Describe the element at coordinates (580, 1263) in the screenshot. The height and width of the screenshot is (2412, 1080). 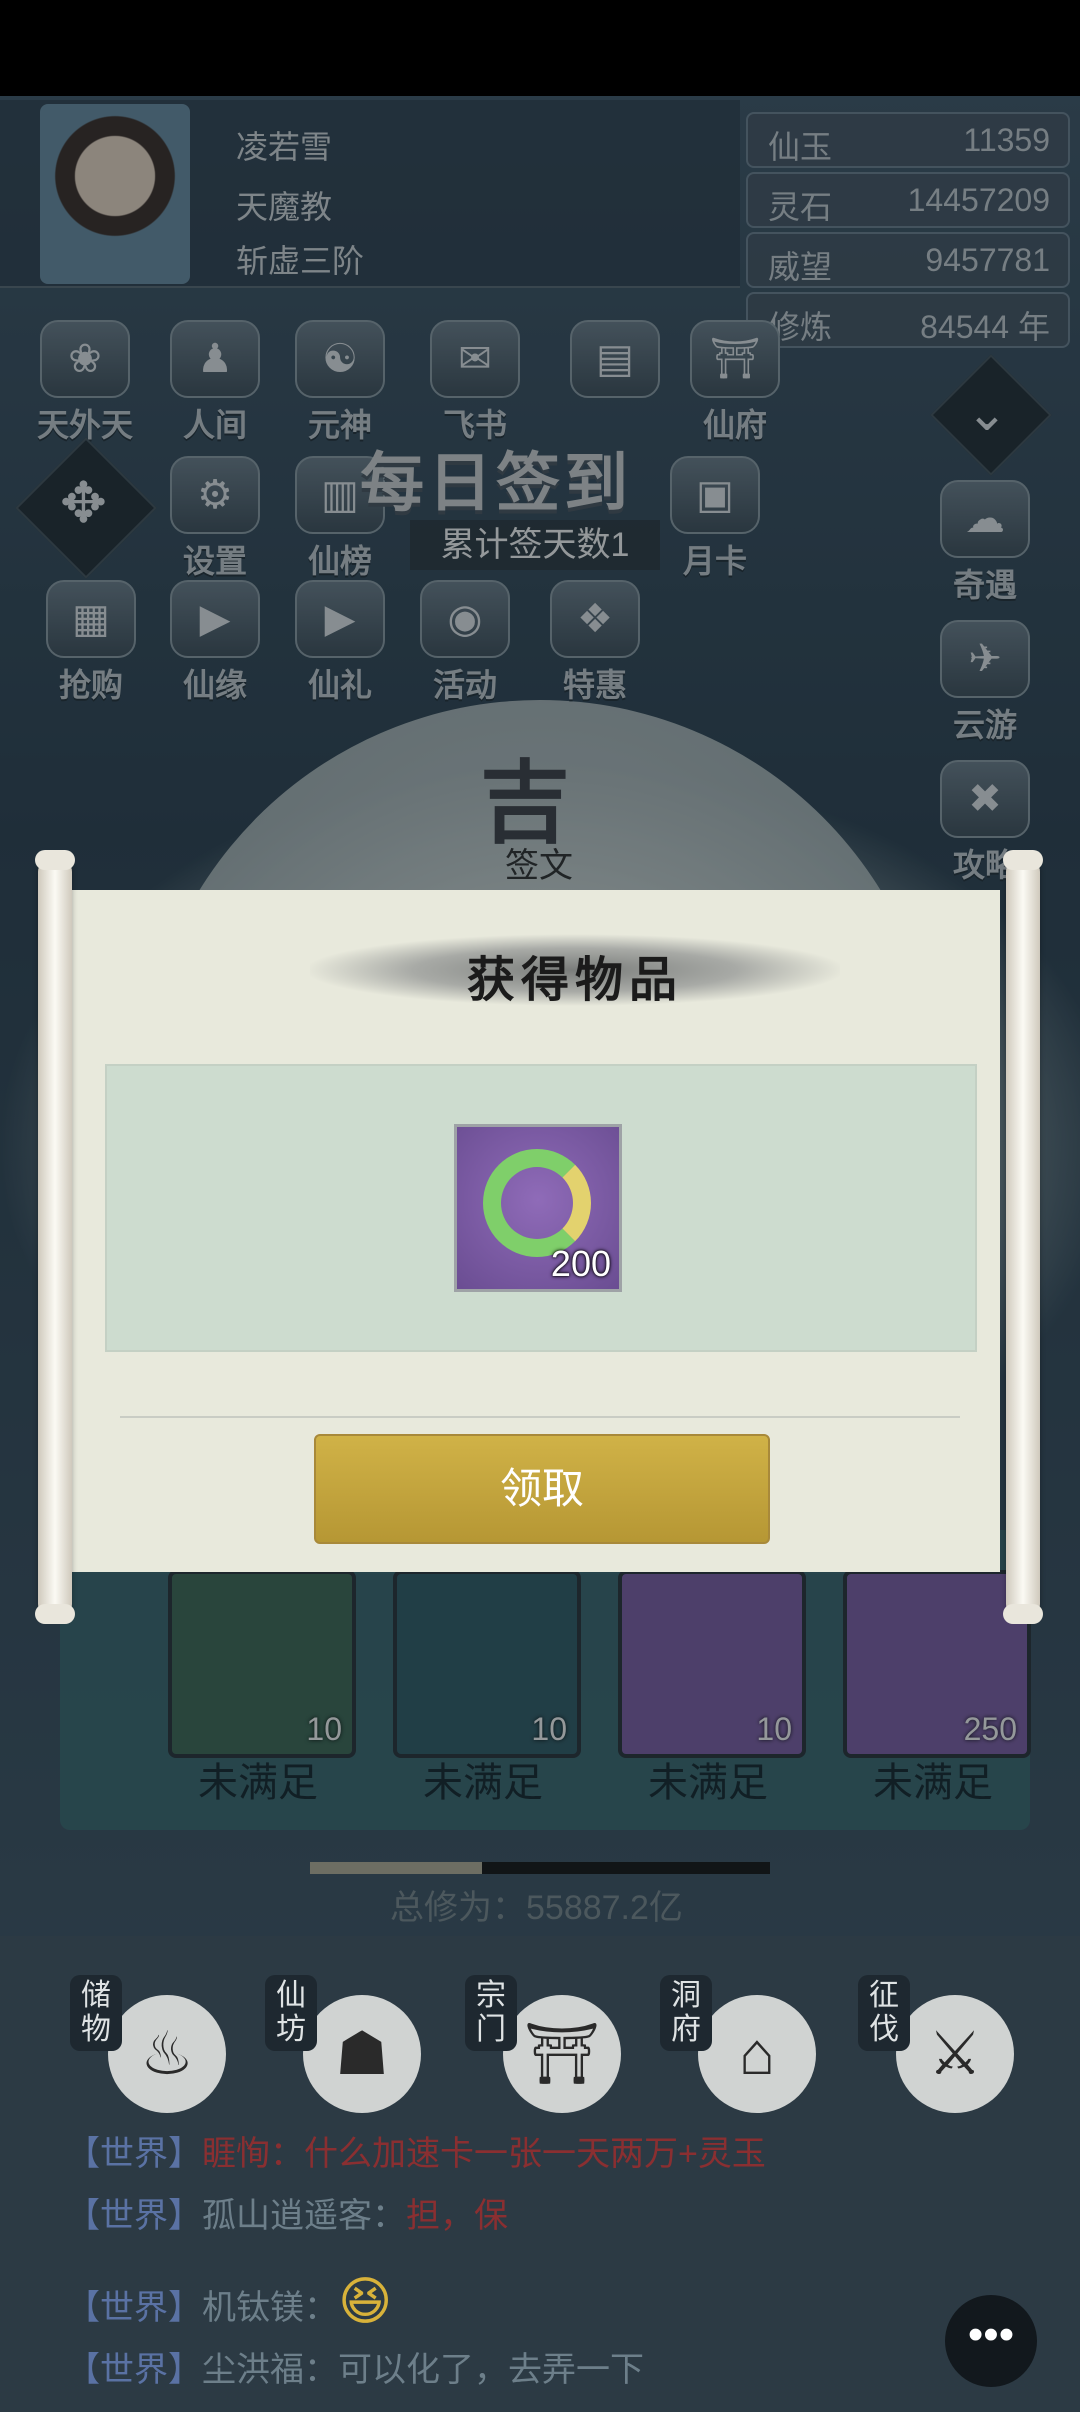
I see `item-count: 200` at that location.